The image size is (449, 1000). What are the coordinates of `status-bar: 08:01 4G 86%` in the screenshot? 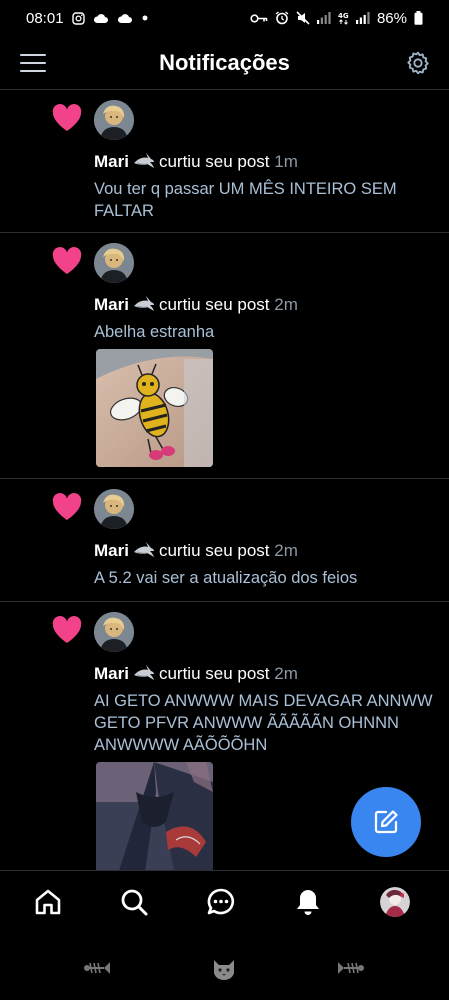 It's located at (224, 18).